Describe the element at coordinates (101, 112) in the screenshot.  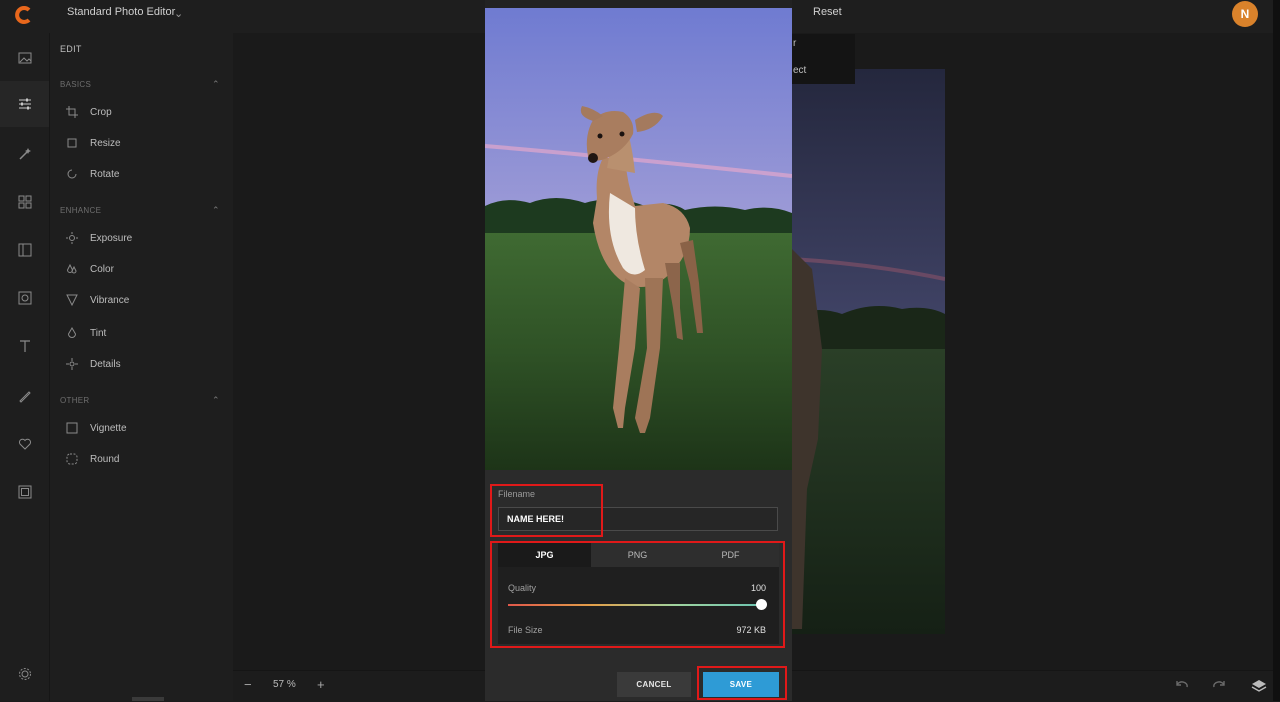
I see `sidebar-item-label: Crop` at that location.